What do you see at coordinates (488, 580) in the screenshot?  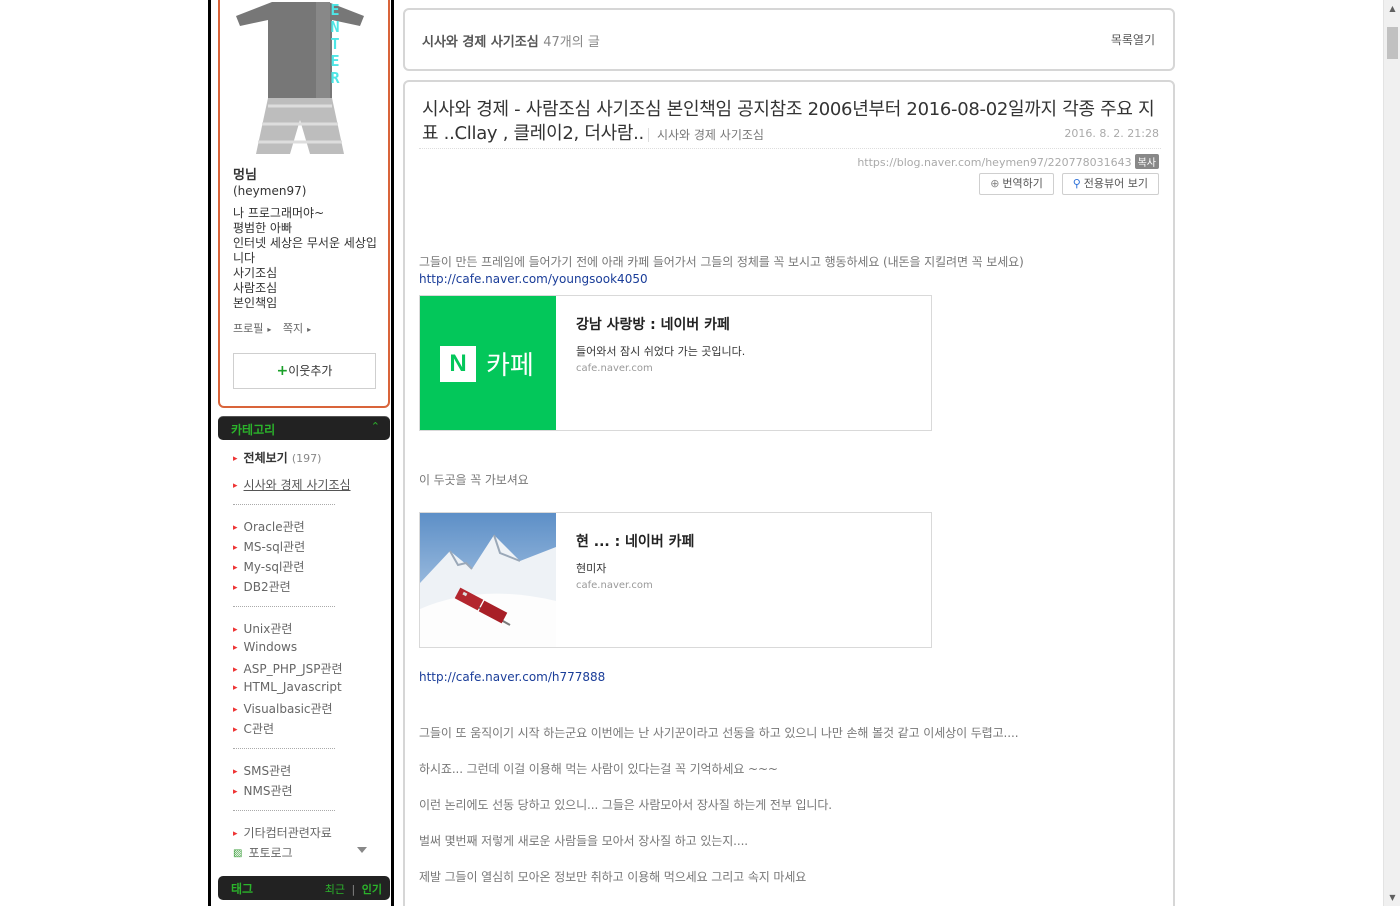 I see `snow-train-thumbnail` at bounding box center [488, 580].